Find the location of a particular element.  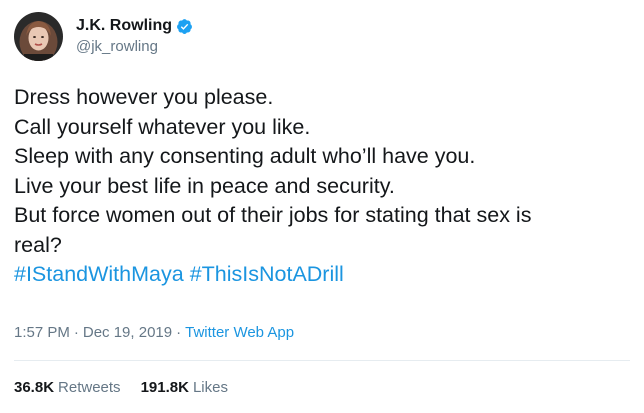

verified-badge-icon is located at coordinates (184, 26).